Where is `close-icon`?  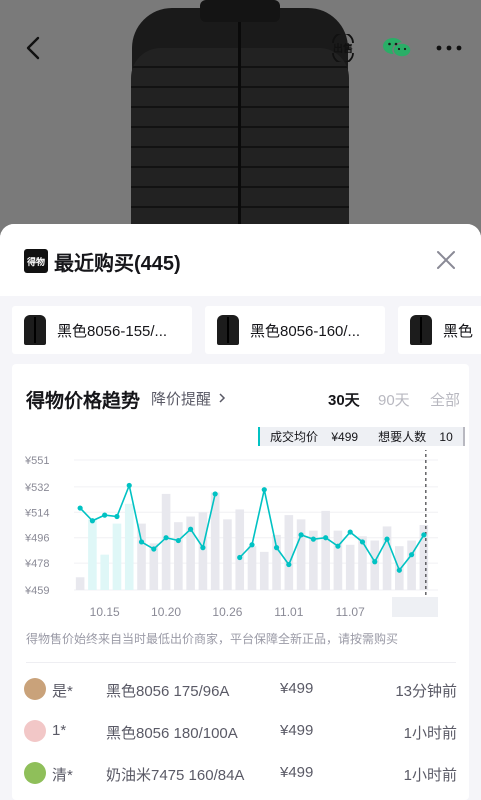
close-icon is located at coordinates (446, 260).